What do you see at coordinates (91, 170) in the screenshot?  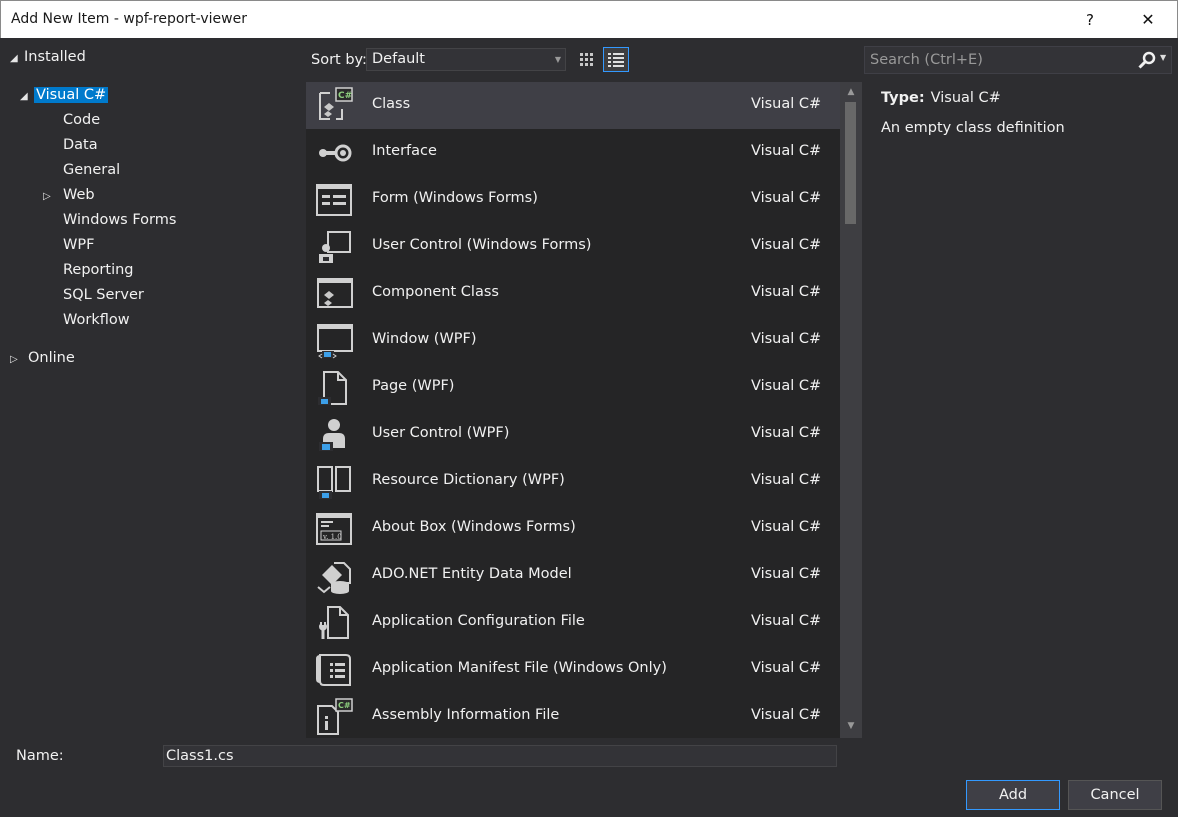 I see `tree-node-general: General` at bounding box center [91, 170].